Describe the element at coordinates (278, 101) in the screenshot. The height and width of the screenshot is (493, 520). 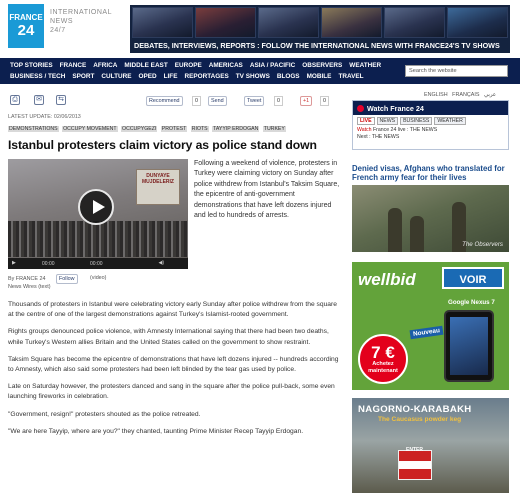
I see `tweet-count: 0` at that location.